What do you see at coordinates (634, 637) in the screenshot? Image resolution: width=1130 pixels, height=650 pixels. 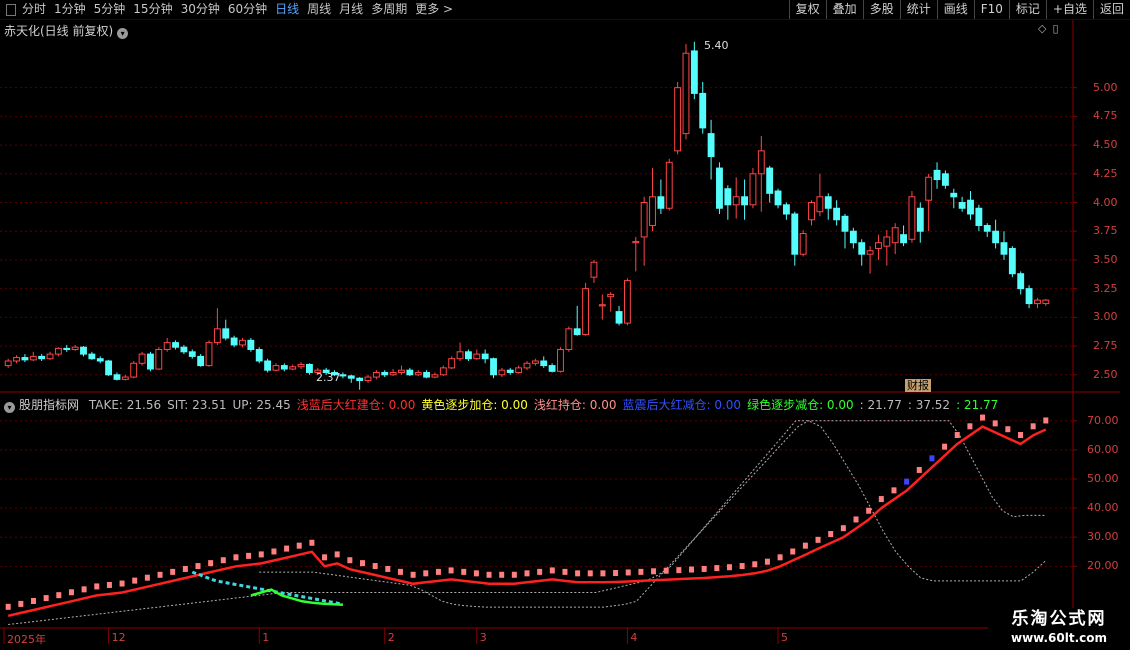 I see `date-tick-label: 4` at bounding box center [634, 637].